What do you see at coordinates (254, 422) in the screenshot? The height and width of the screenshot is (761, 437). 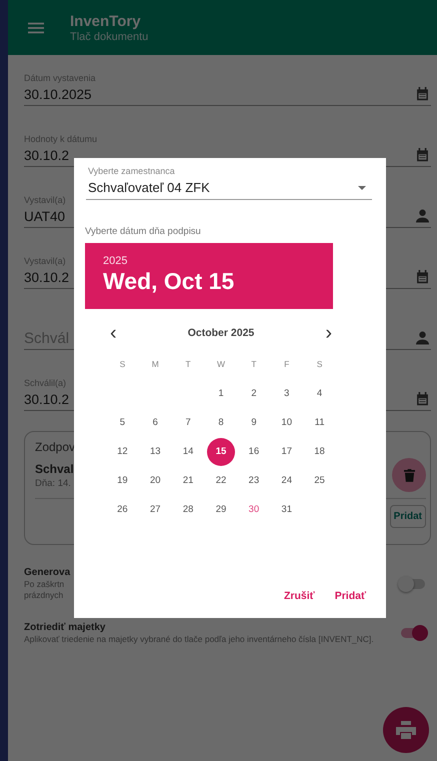 I see `calendar-day: 9` at bounding box center [254, 422].